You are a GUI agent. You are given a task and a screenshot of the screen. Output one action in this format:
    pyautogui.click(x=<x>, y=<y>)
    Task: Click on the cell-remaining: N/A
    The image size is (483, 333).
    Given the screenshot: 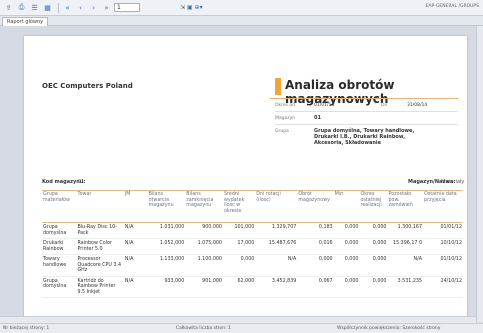 What is the action you would take?
    pyautogui.click(x=405, y=265)
    